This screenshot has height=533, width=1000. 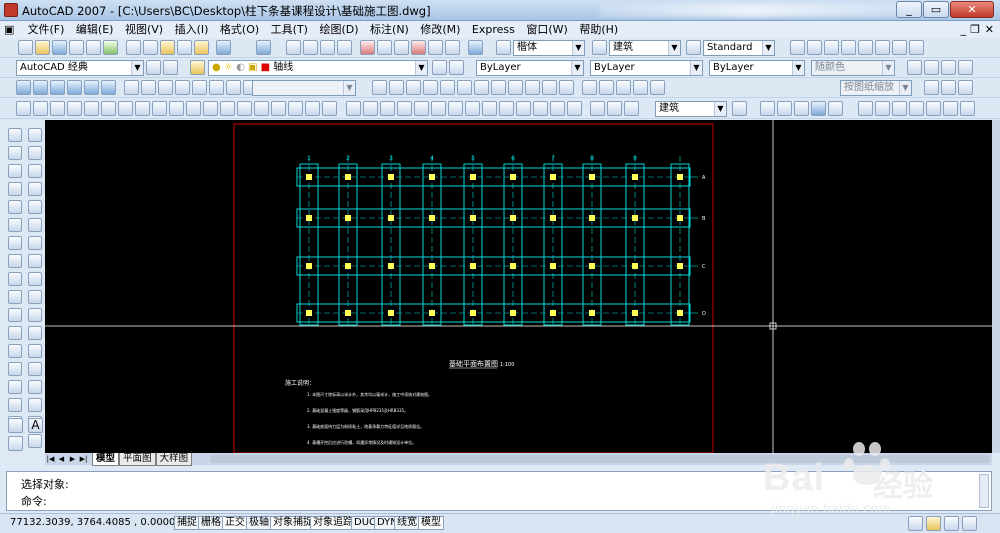 What do you see at coordinates (739, 48) in the screenshot?
I see `table-style-select: Standard ▼` at bounding box center [739, 48].